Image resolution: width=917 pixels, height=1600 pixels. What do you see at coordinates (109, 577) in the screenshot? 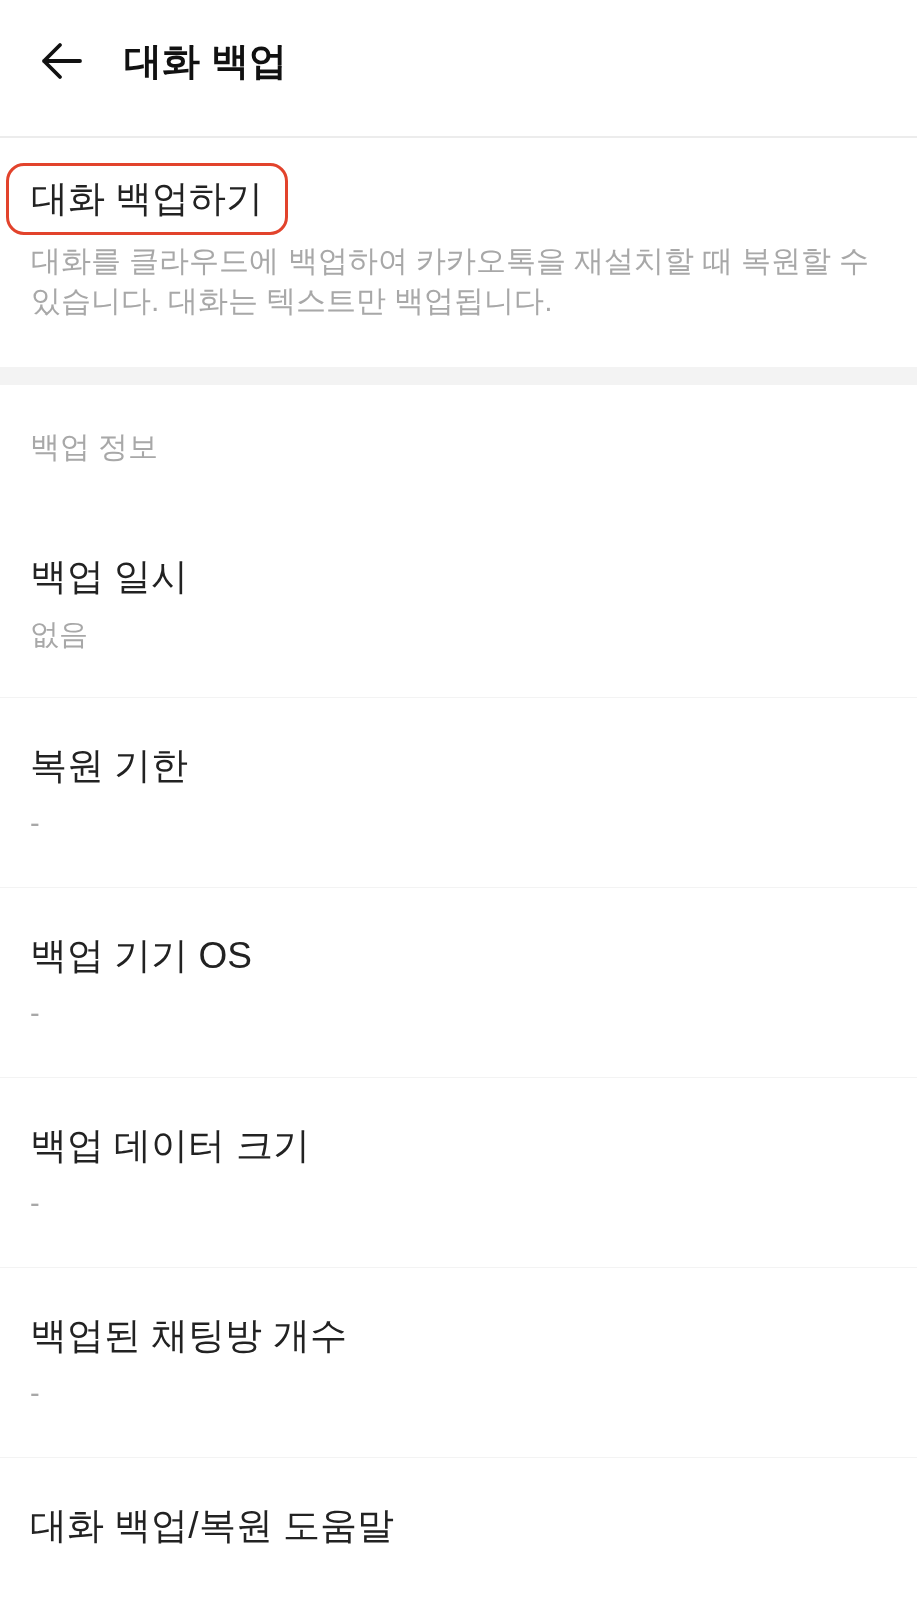
I see `info-label: 백업 일시` at bounding box center [109, 577].